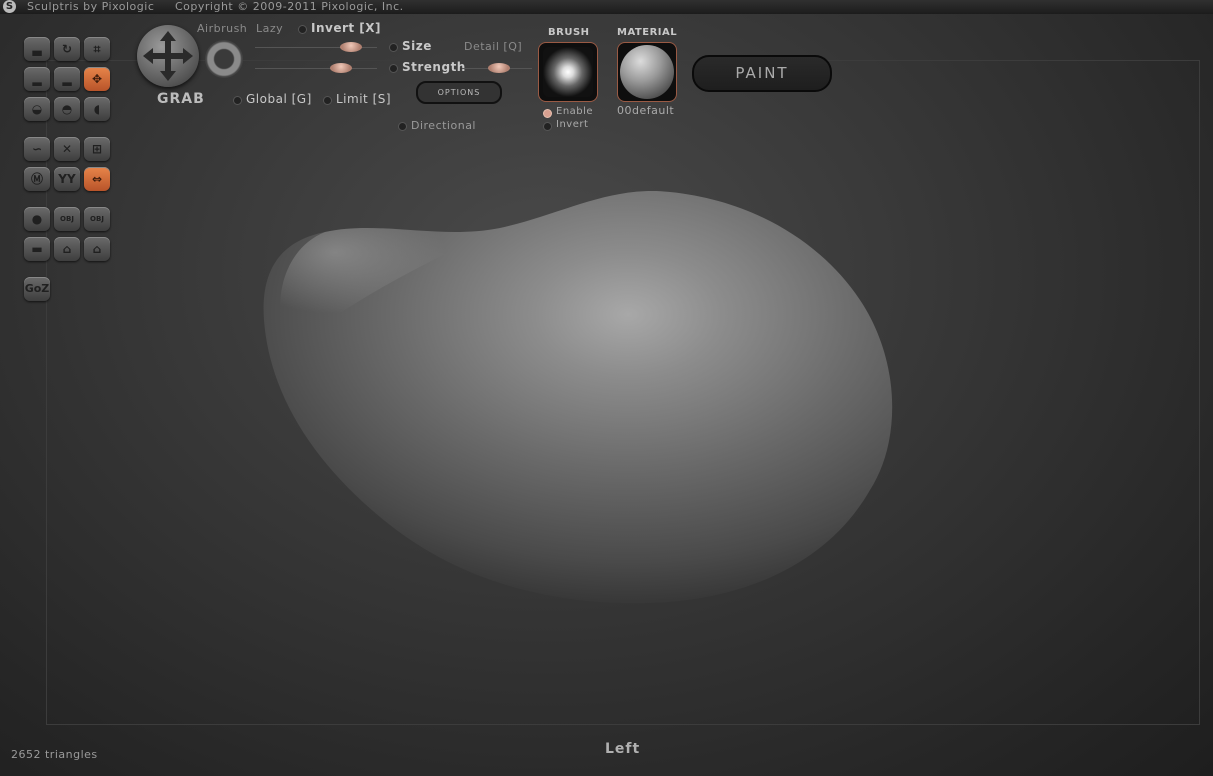  I want to click on tool-wireframe-icon: ✕, so click(67, 149).